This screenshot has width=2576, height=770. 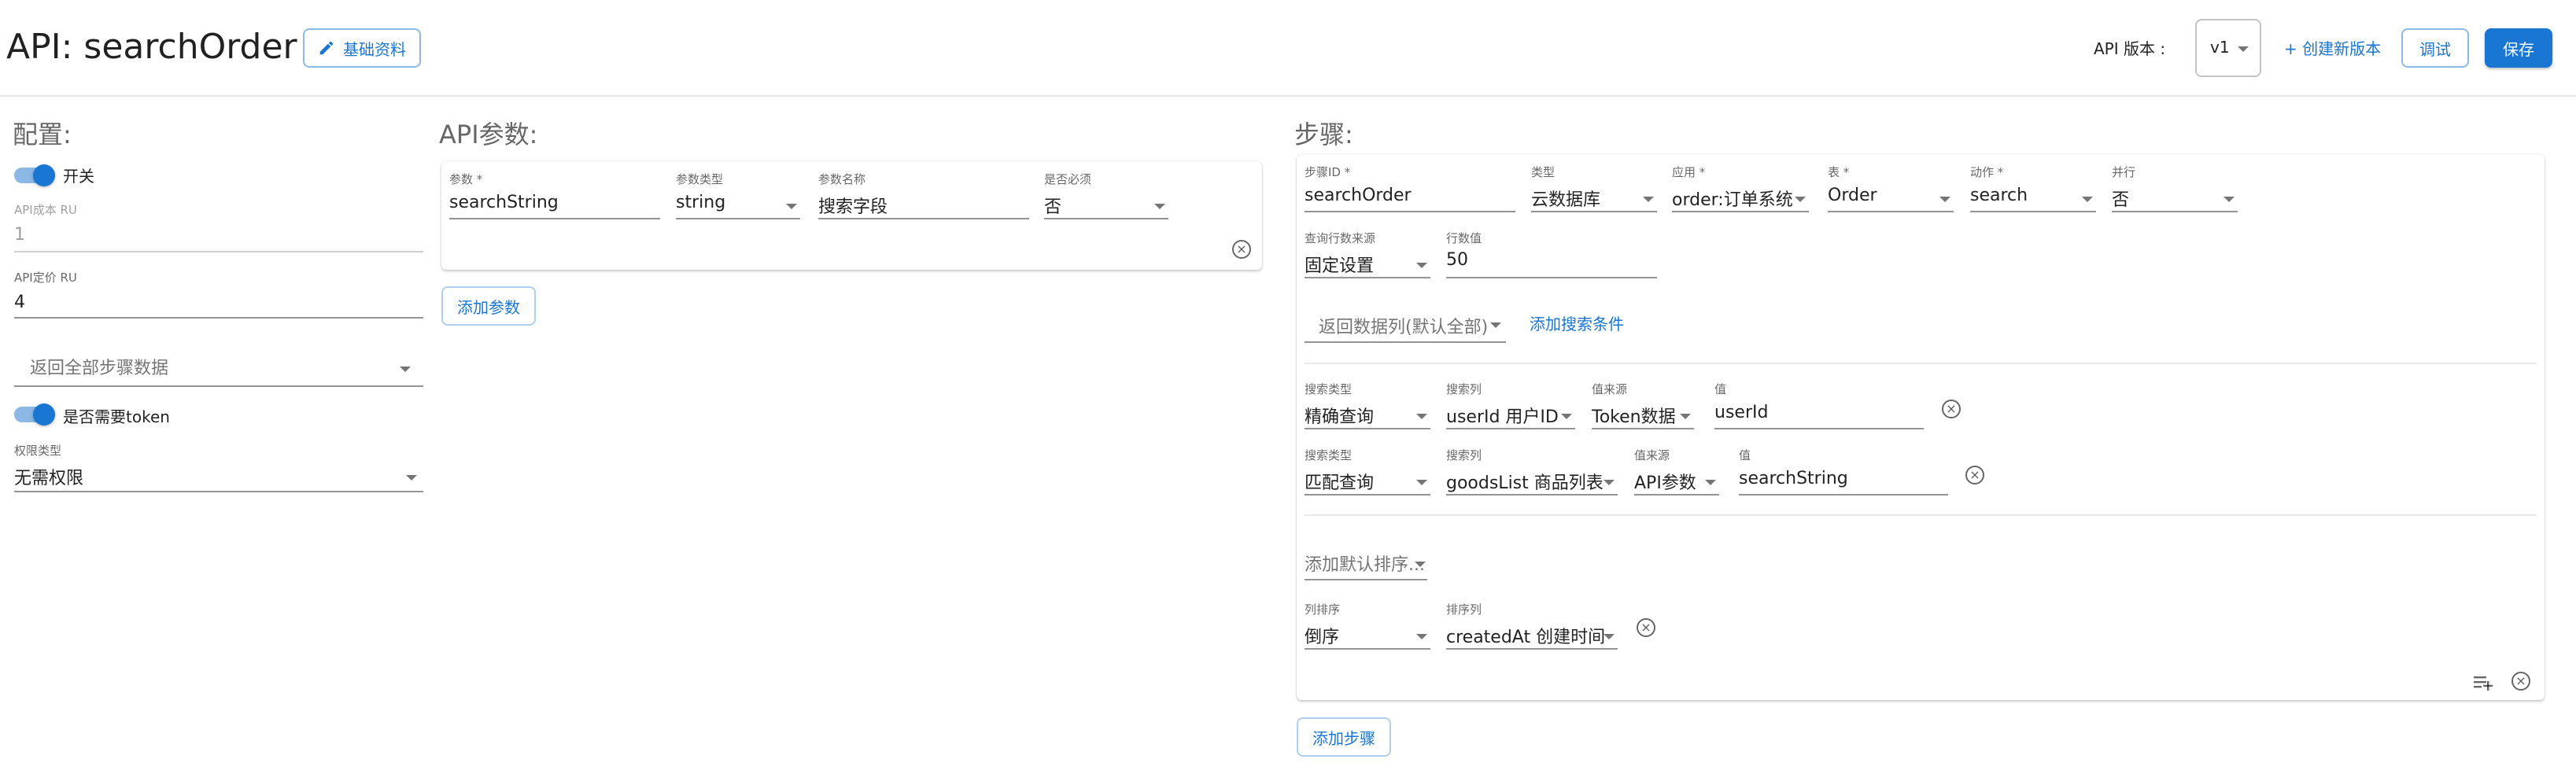 I want to click on cond1-value-source-value: Token数据, so click(x=1634, y=417).